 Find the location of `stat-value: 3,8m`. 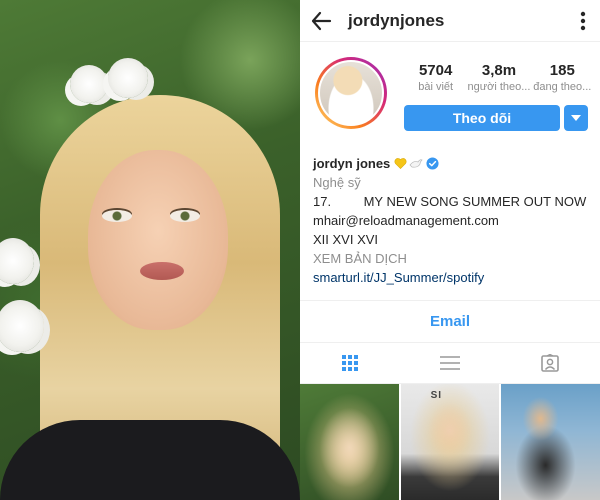

stat-value: 3,8m is located at coordinates (499, 70).